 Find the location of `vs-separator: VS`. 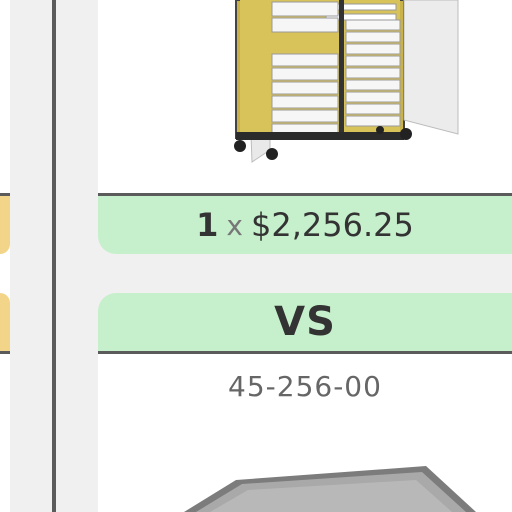

vs-separator: VS is located at coordinates (305, 322).